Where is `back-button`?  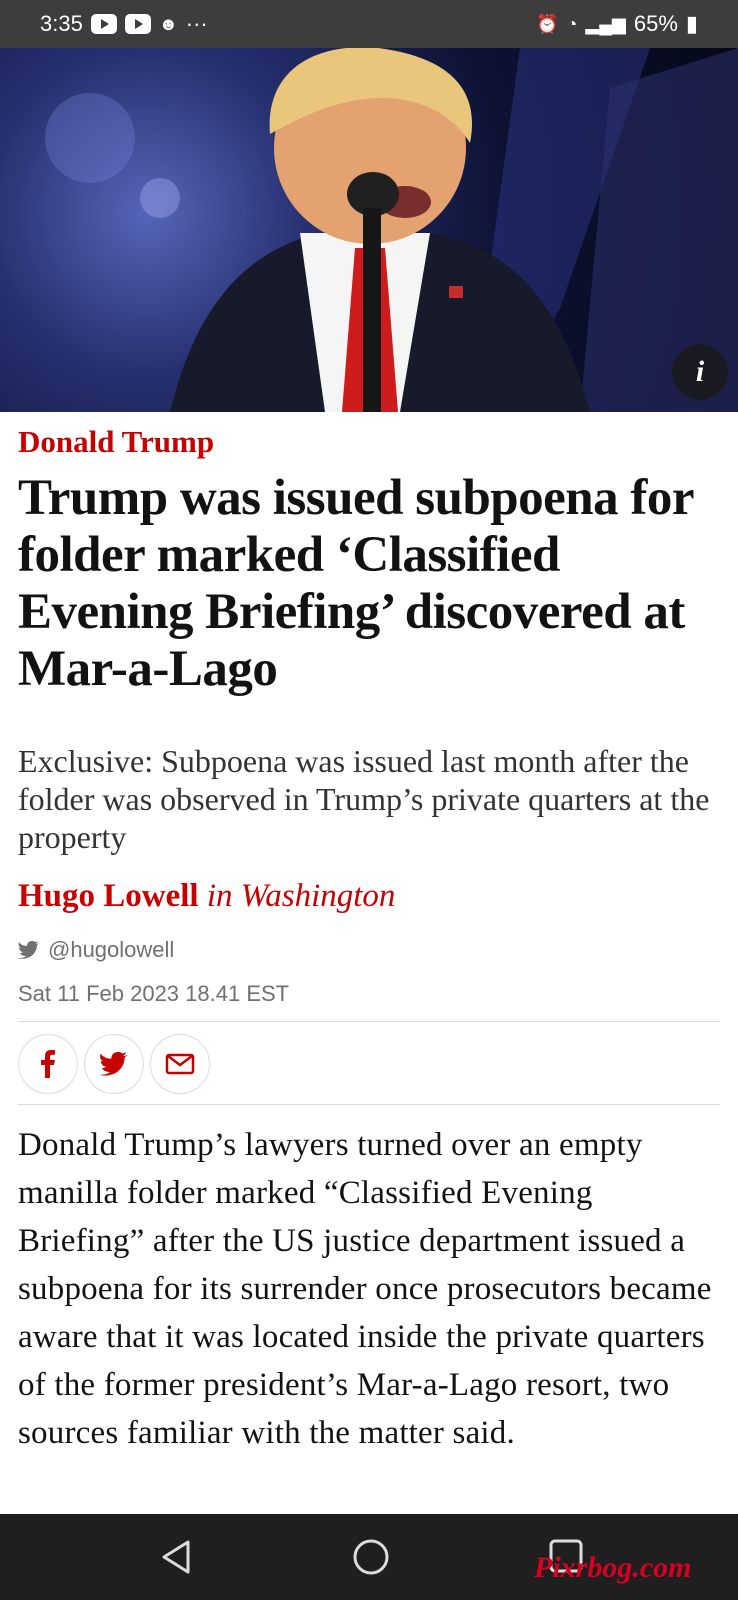 back-button is located at coordinates (176, 1559).